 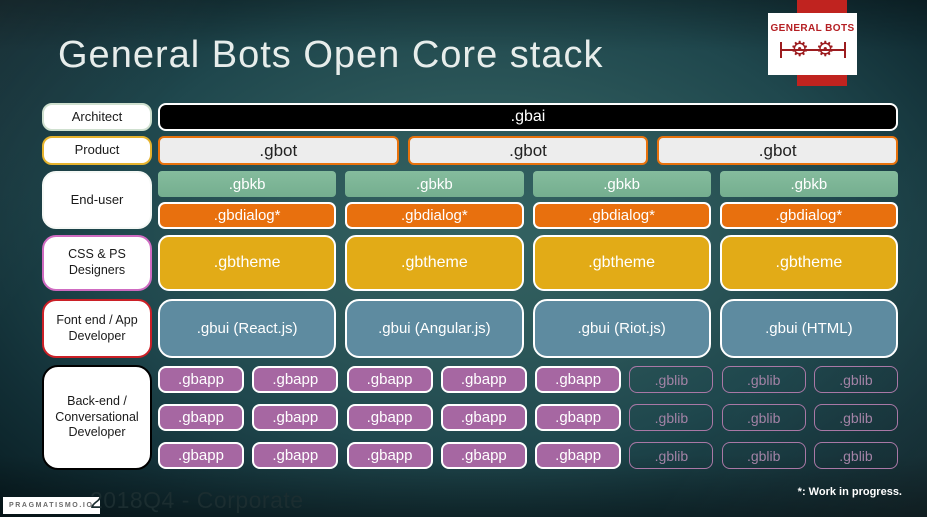 I want to click on role-label-end-user: End-user, so click(x=97, y=200).